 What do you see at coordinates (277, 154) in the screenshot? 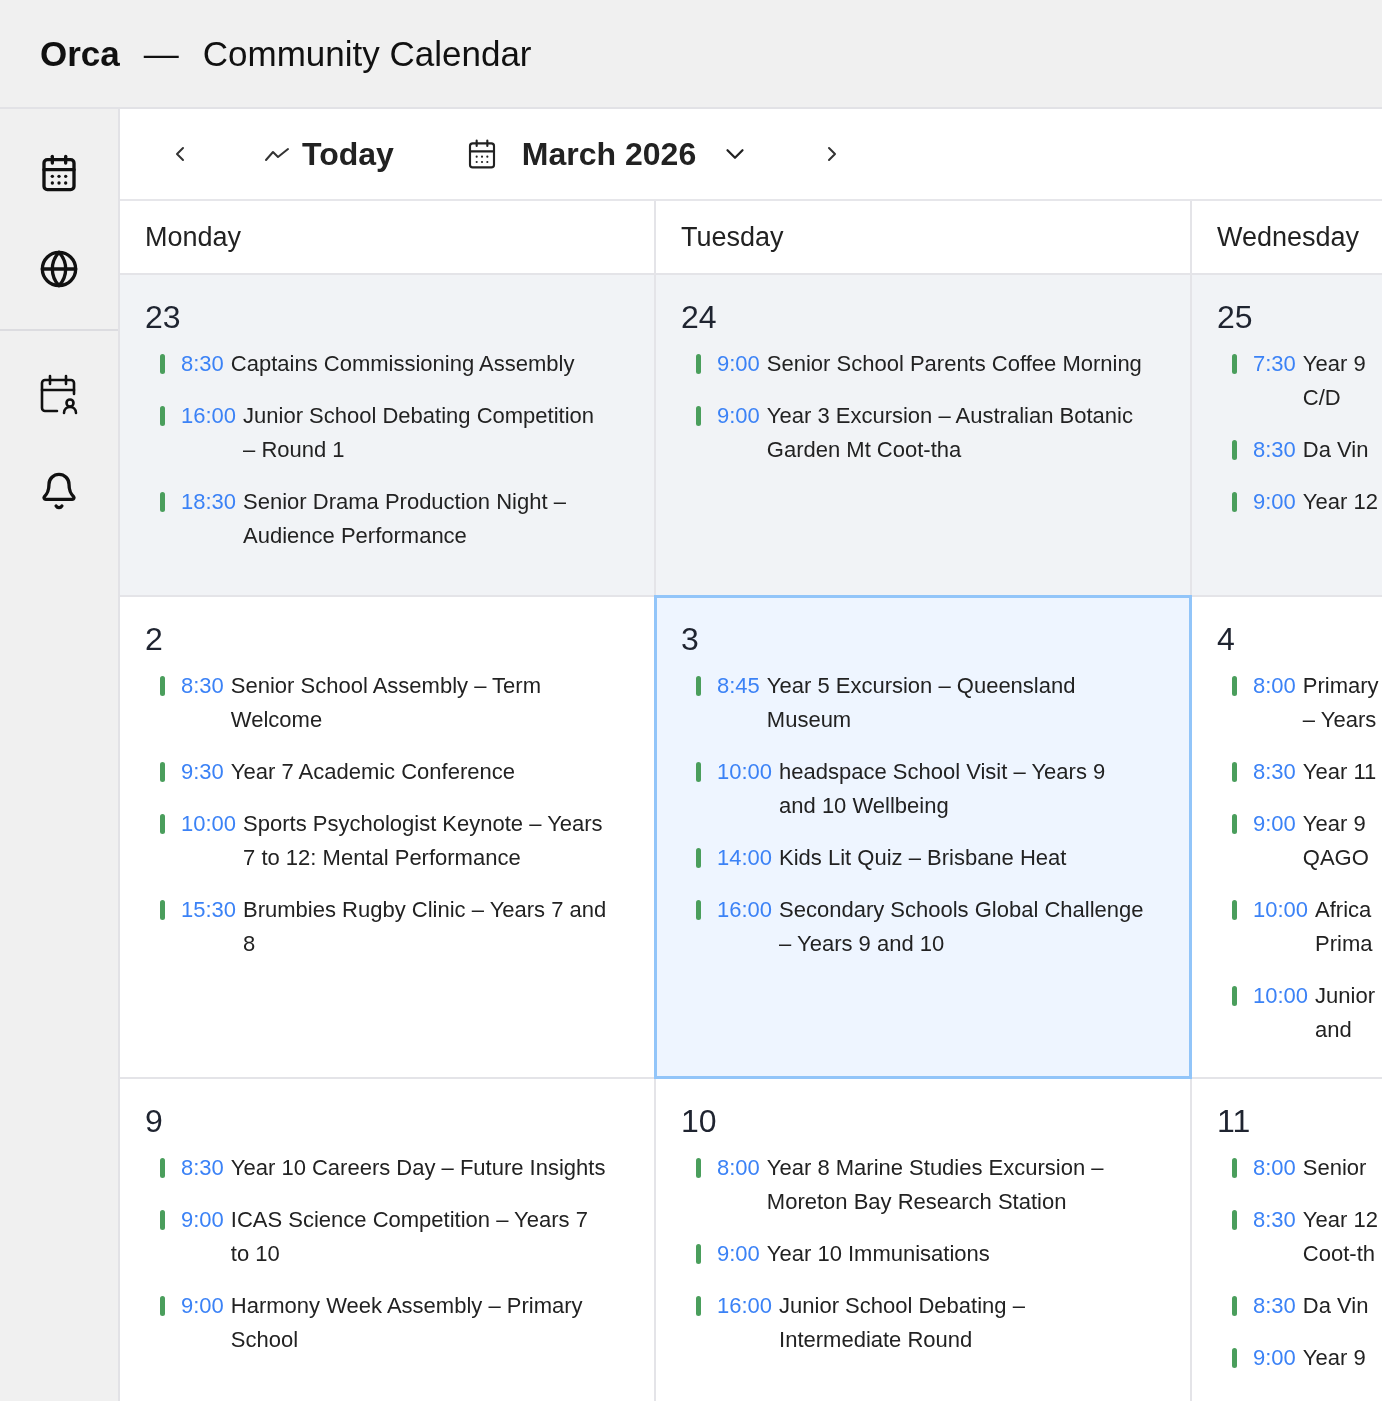
I see `trend-line-icon` at bounding box center [277, 154].